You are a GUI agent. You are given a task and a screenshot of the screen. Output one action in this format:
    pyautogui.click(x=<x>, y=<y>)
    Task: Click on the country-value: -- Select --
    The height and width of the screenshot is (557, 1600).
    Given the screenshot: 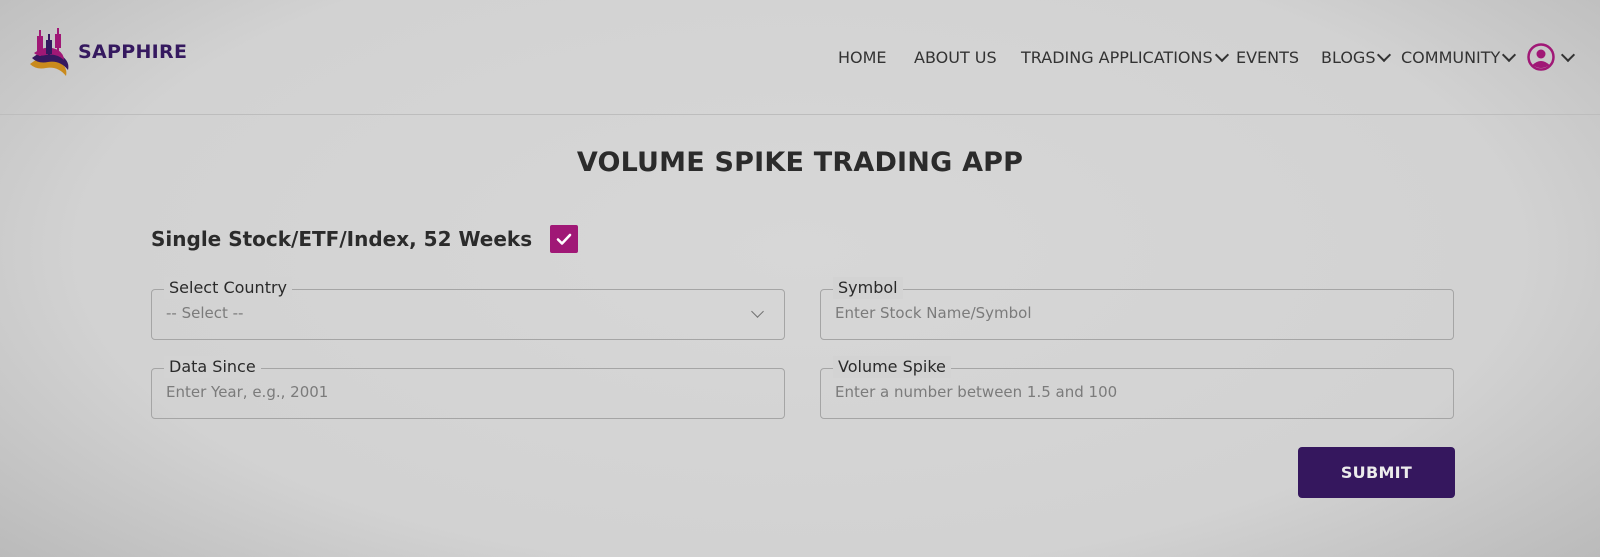 What is the action you would take?
    pyautogui.click(x=205, y=313)
    